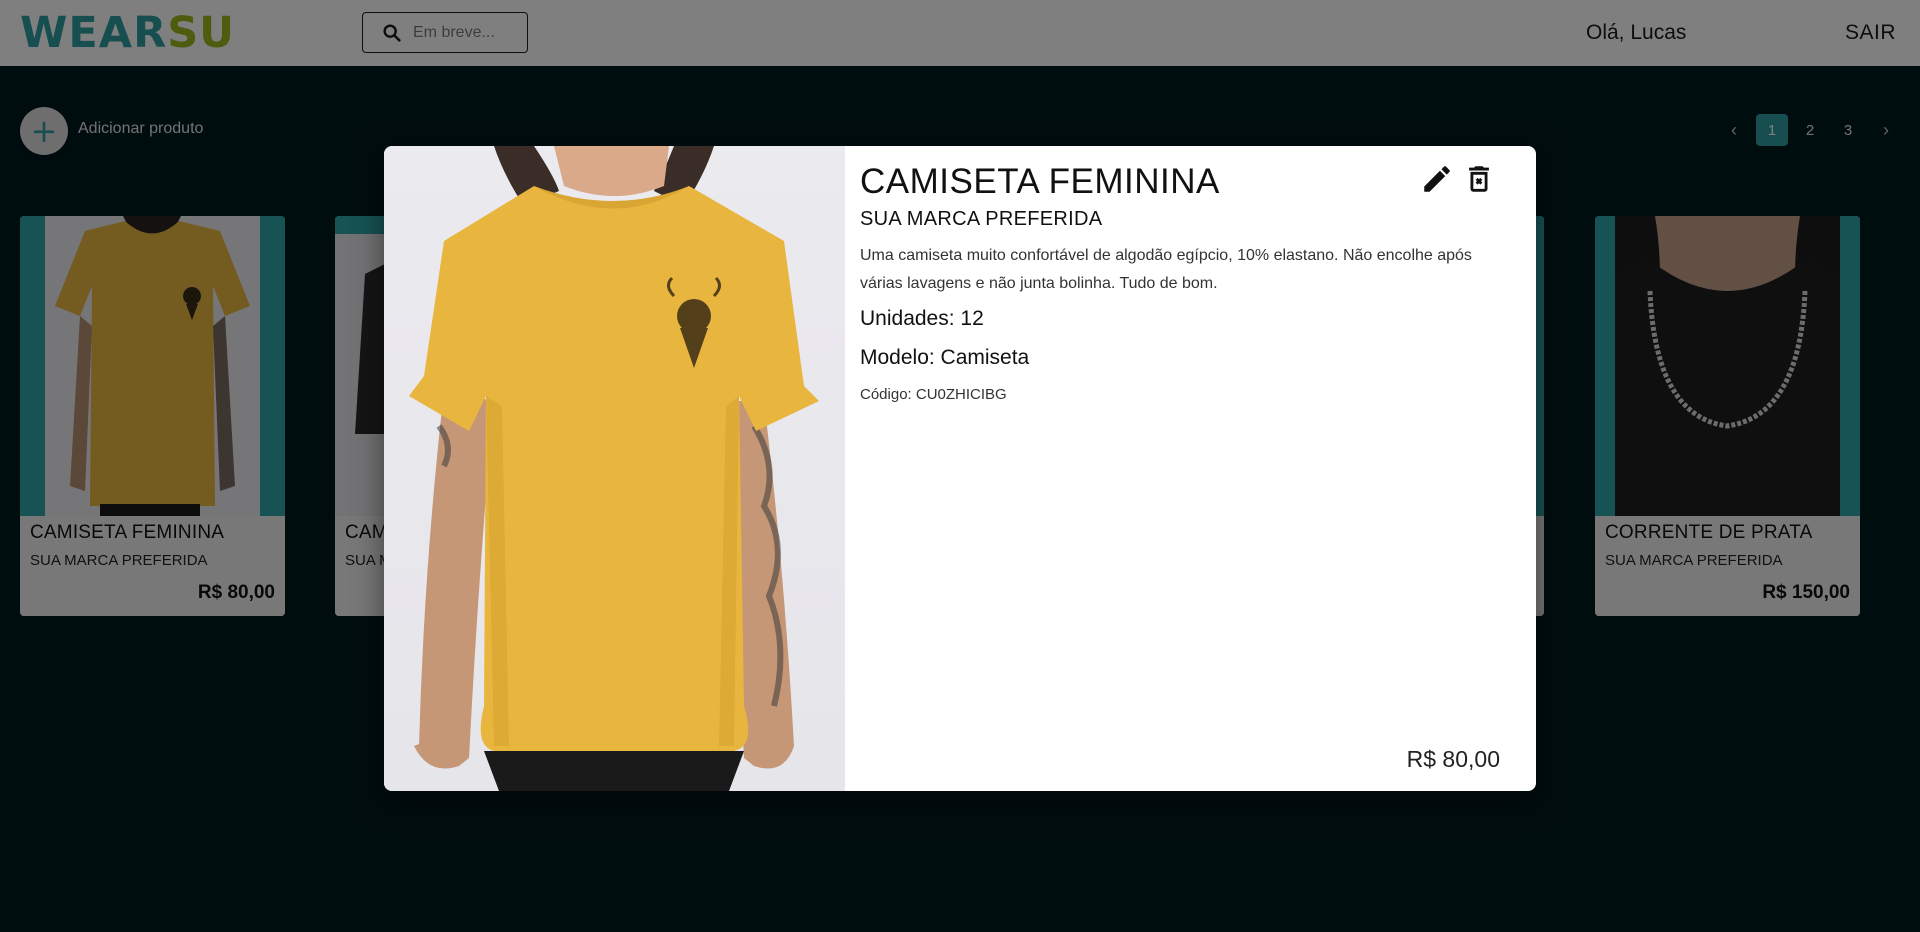 The width and height of the screenshot is (1920, 932). I want to click on pencil-icon, so click(1437, 179).